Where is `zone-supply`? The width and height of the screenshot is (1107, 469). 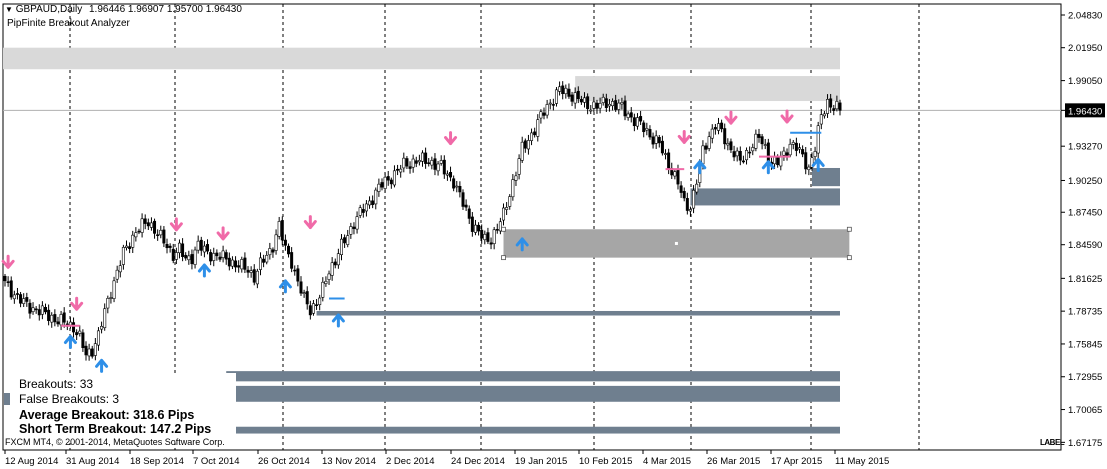
zone-supply is located at coordinates (421, 58).